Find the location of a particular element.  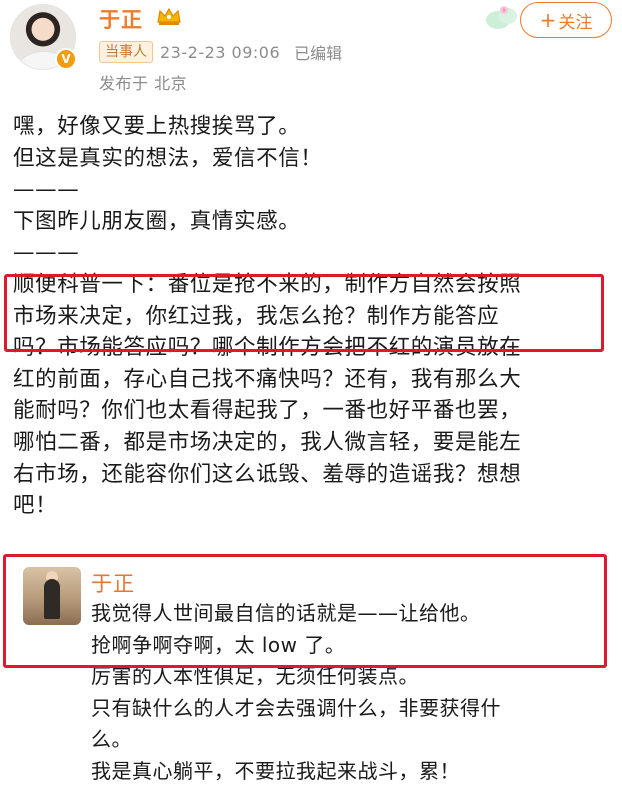

post-line: 下图昨儿朋友圈，真情实感。 is located at coordinates (157, 221).